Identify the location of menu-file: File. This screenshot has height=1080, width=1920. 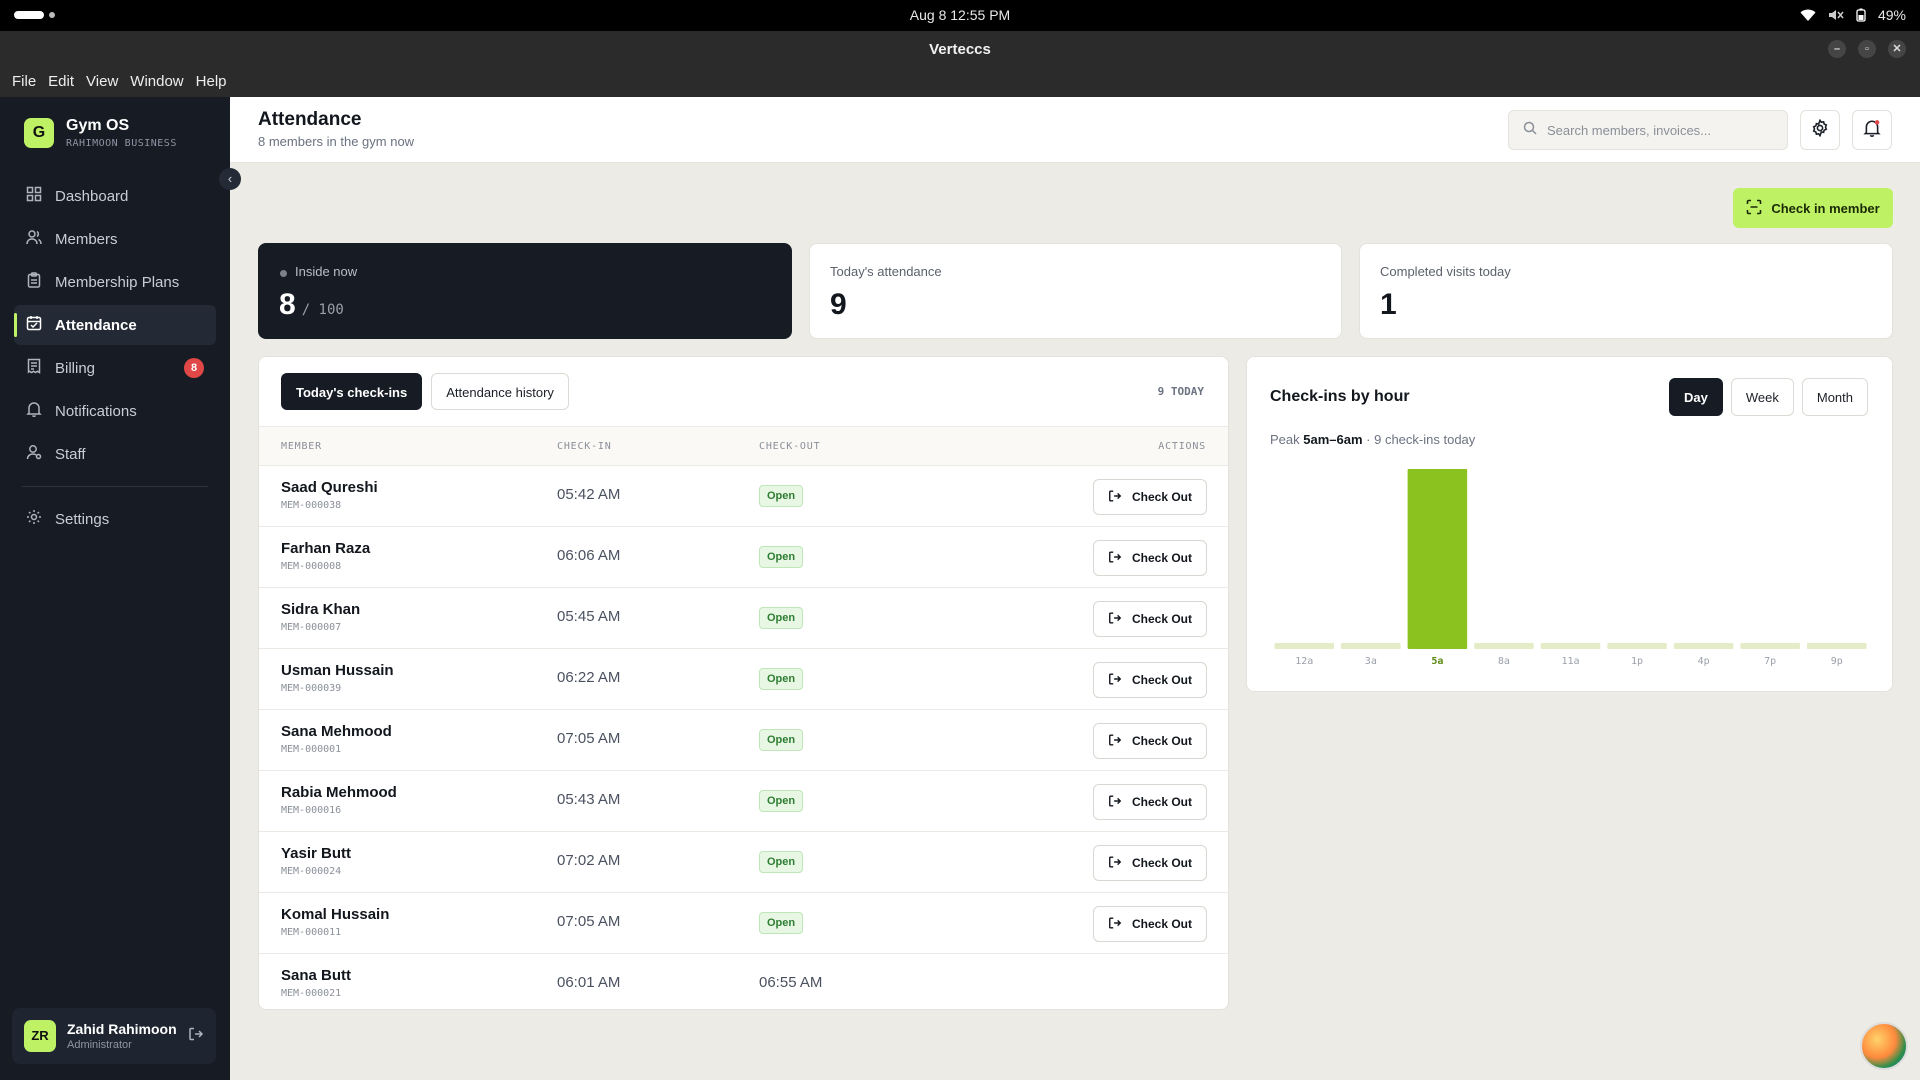
(24, 82).